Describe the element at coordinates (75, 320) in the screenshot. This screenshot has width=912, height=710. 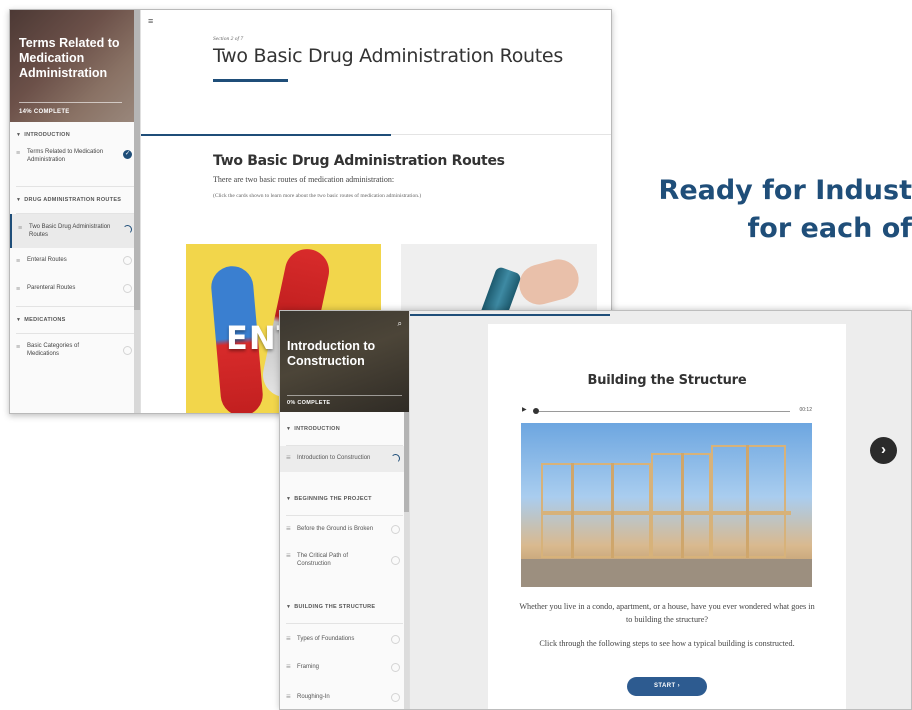
I see `section-heading: ▼ MEDICATIONS` at that location.